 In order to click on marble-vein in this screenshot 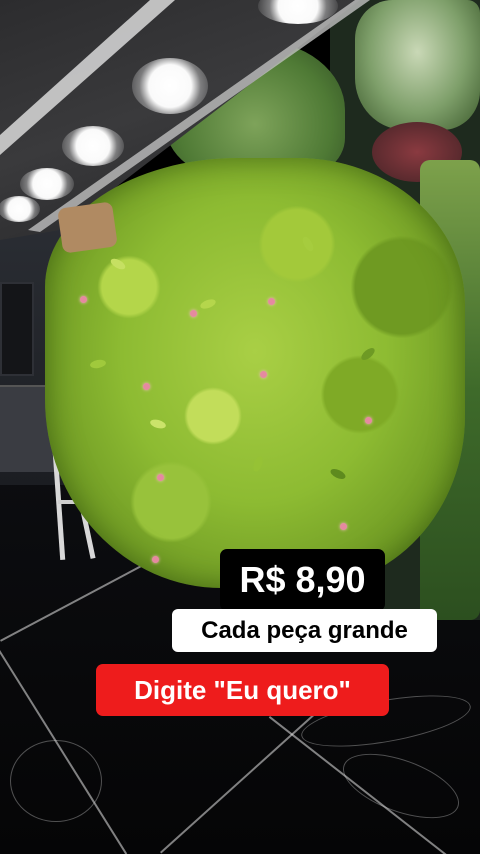, I will do `click(56, 781)`.